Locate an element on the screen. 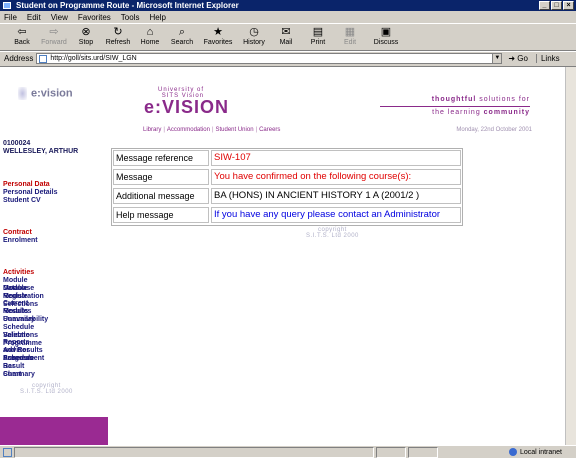  toolbar-label: Back is located at coordinates (22, 42).